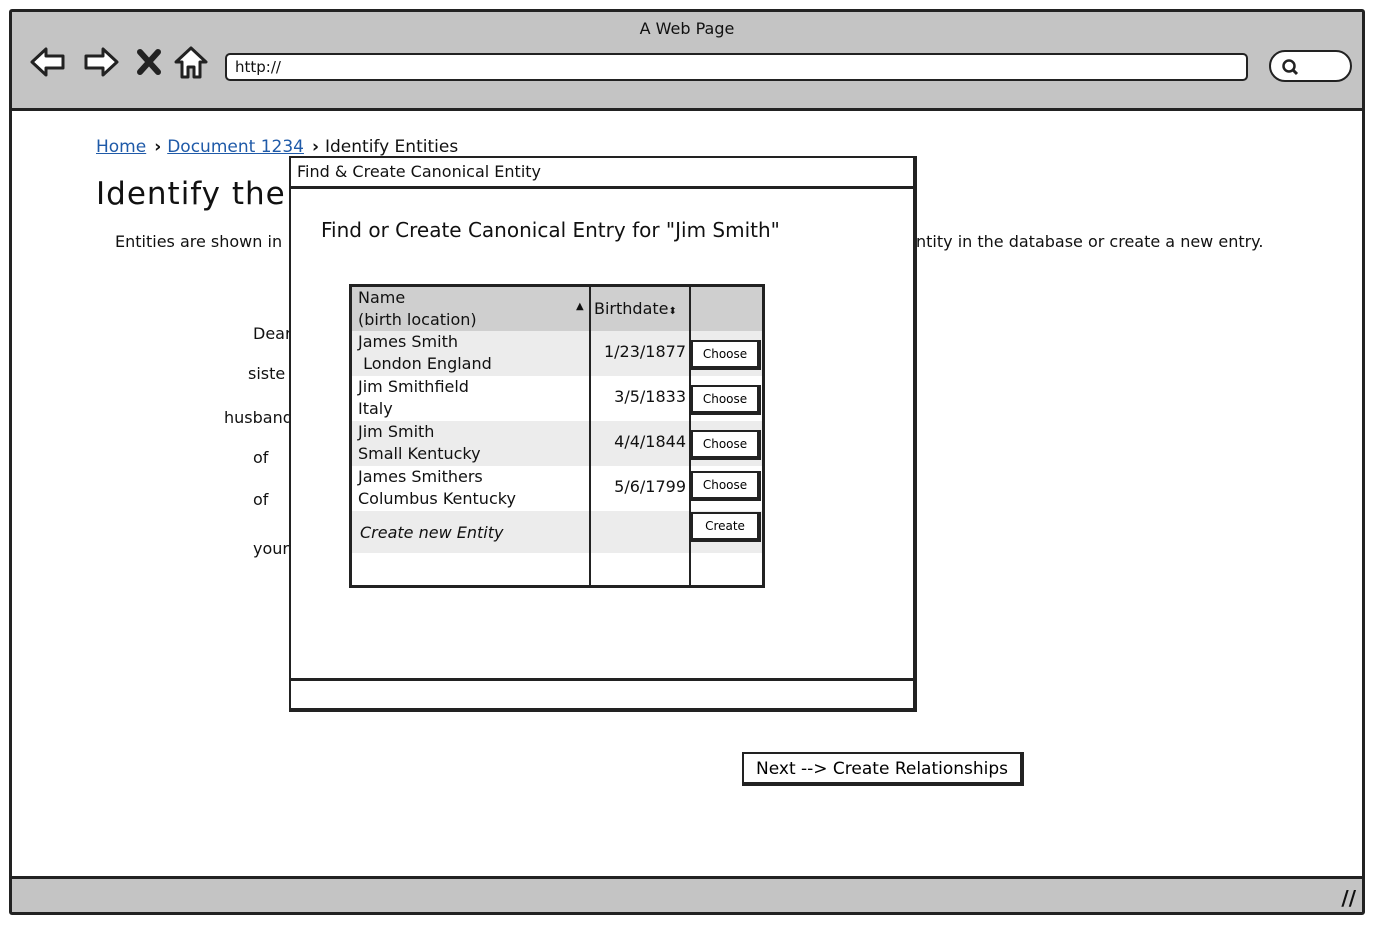  Describe the element at coordinates (437, 488) in the screenshot. I see `entity-name-cell: James Smithers Columbus Kentucky` at that location.